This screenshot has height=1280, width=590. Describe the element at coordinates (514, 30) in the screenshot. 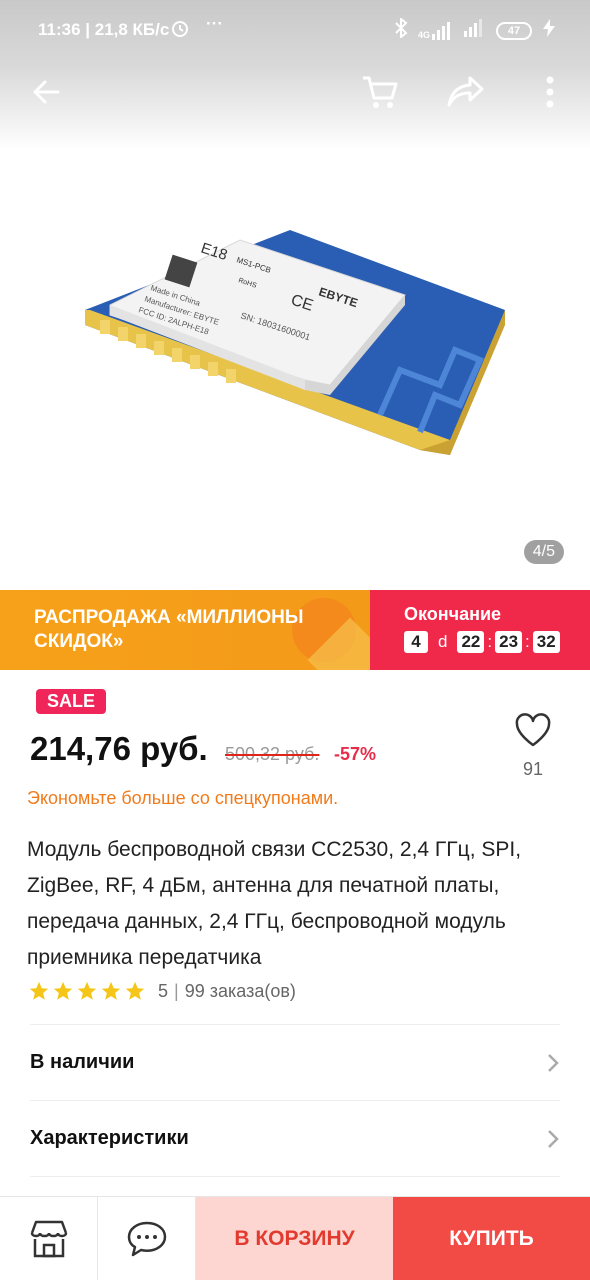

I see `battery-indicator: 47` at that location.